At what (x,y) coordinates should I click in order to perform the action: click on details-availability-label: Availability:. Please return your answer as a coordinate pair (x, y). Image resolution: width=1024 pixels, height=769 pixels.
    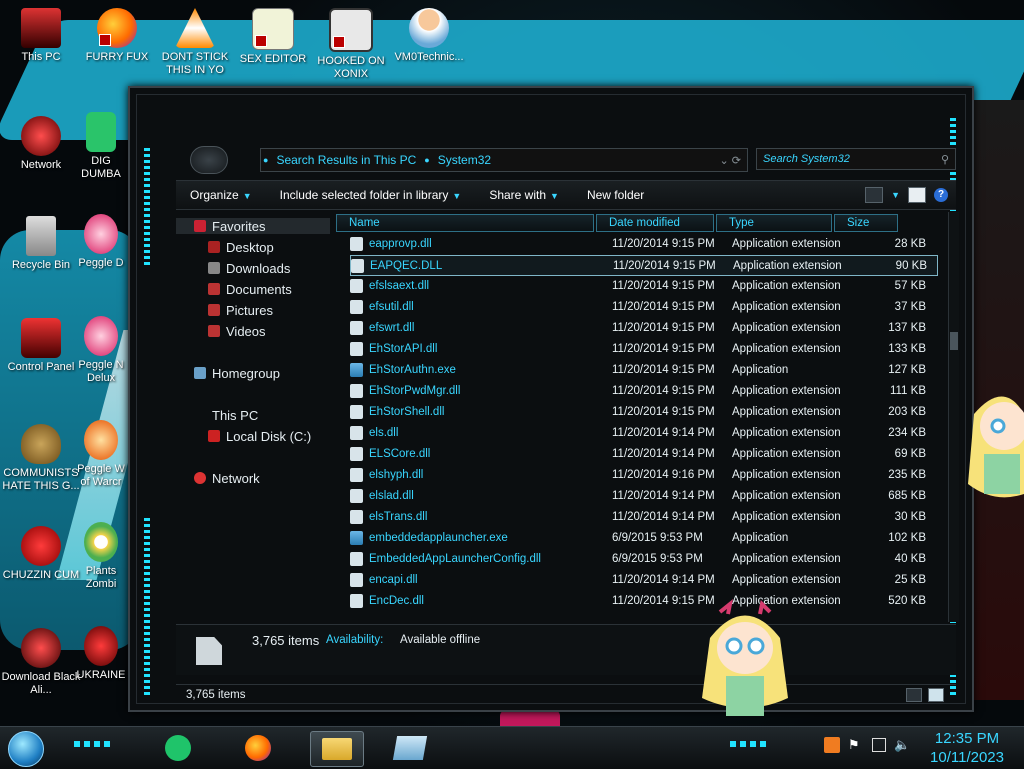
    Looking at the image, I should click on (355, 640).